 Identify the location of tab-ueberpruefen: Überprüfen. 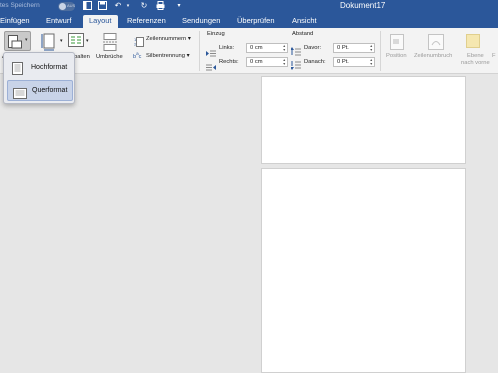
(256, 21).